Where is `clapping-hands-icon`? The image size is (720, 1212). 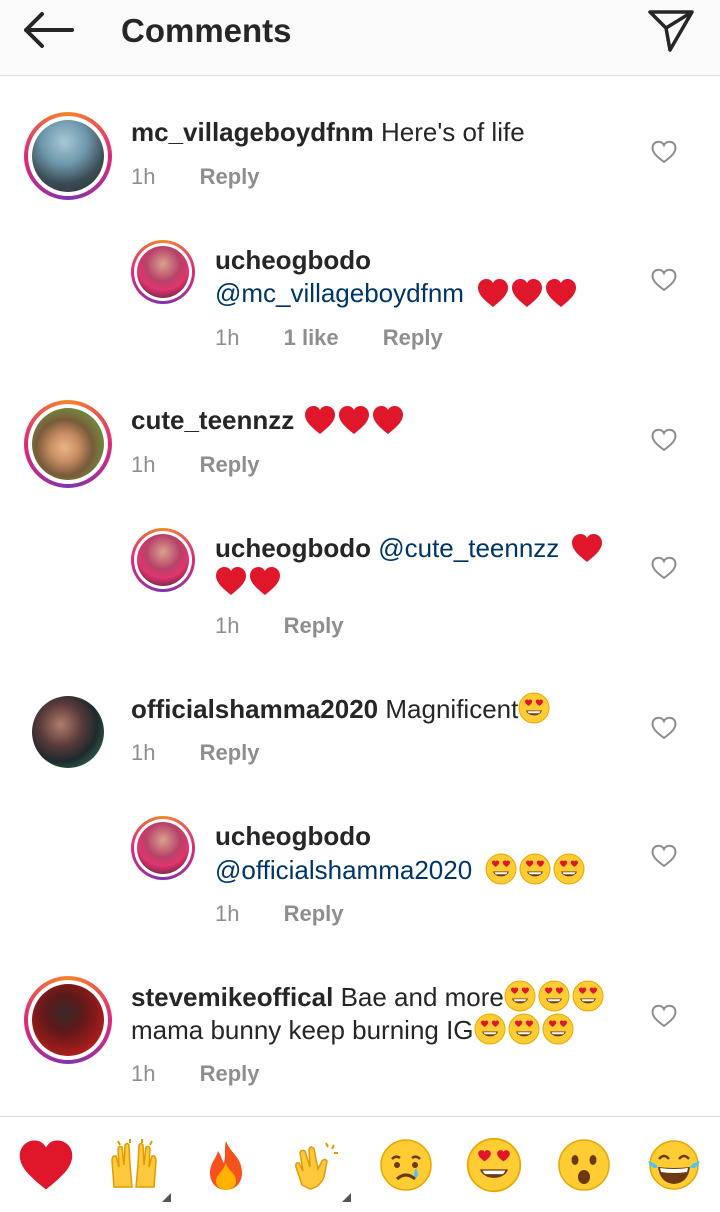 clapping-hands-icon is located at coordinates (316, 1165).